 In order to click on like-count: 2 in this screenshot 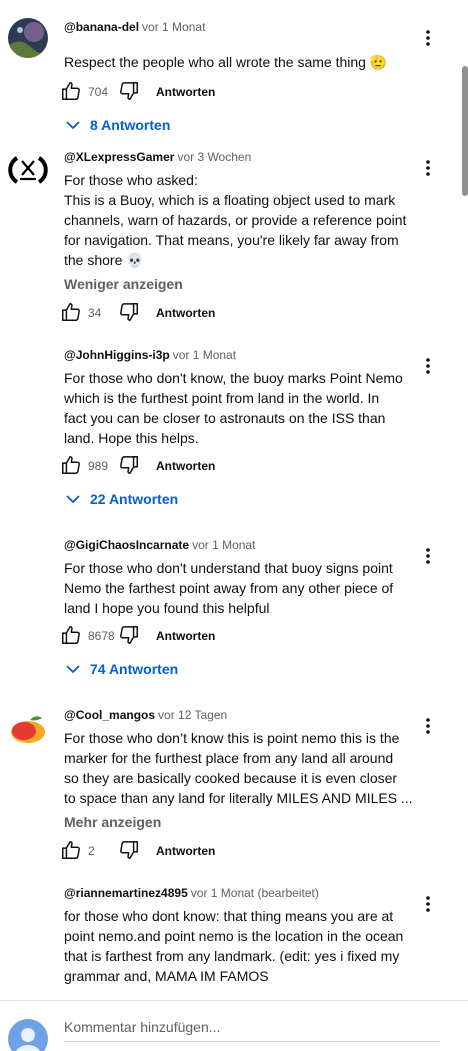, I will do `click(91, 851)`.